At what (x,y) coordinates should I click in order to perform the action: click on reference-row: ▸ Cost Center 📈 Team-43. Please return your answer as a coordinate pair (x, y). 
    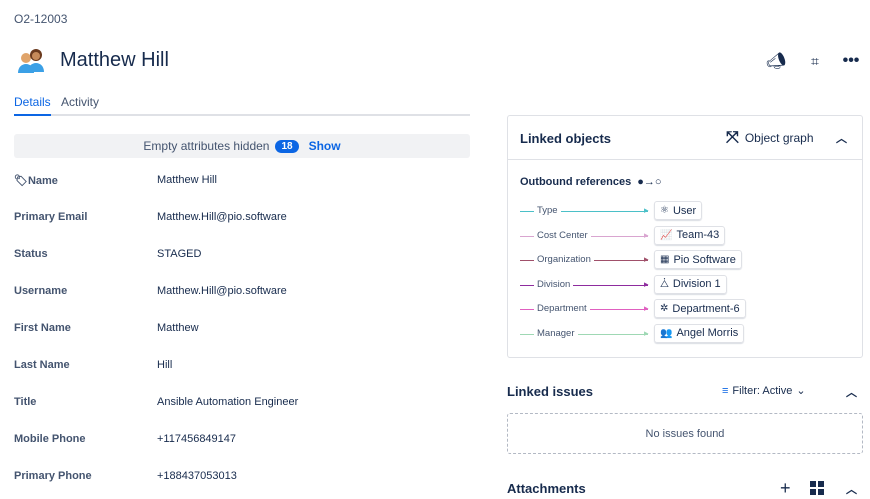
    Looking at the image, I should click on (685, 235).